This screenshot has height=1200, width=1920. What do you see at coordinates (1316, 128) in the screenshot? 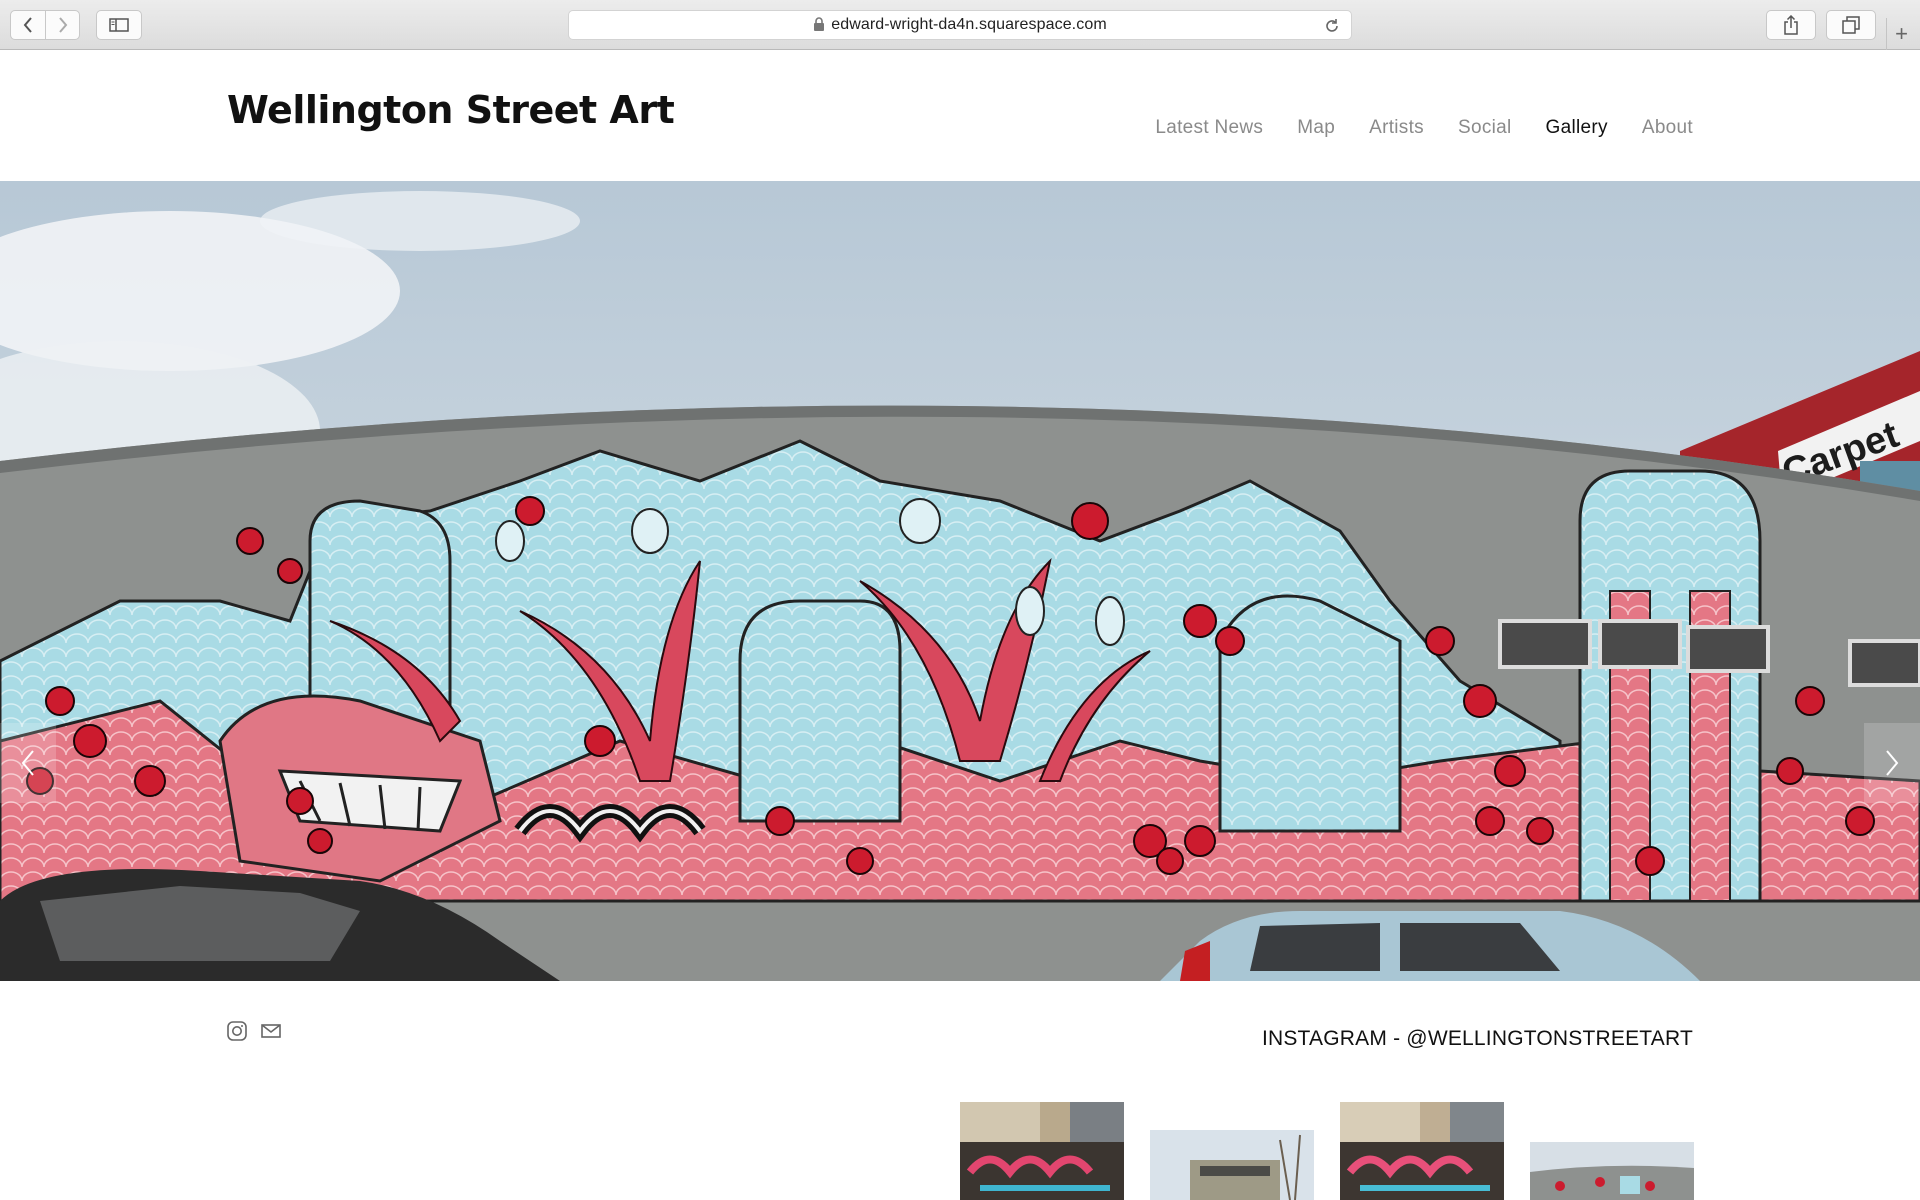
I see `nav-map: Map` at bounding box center [1316, 128].